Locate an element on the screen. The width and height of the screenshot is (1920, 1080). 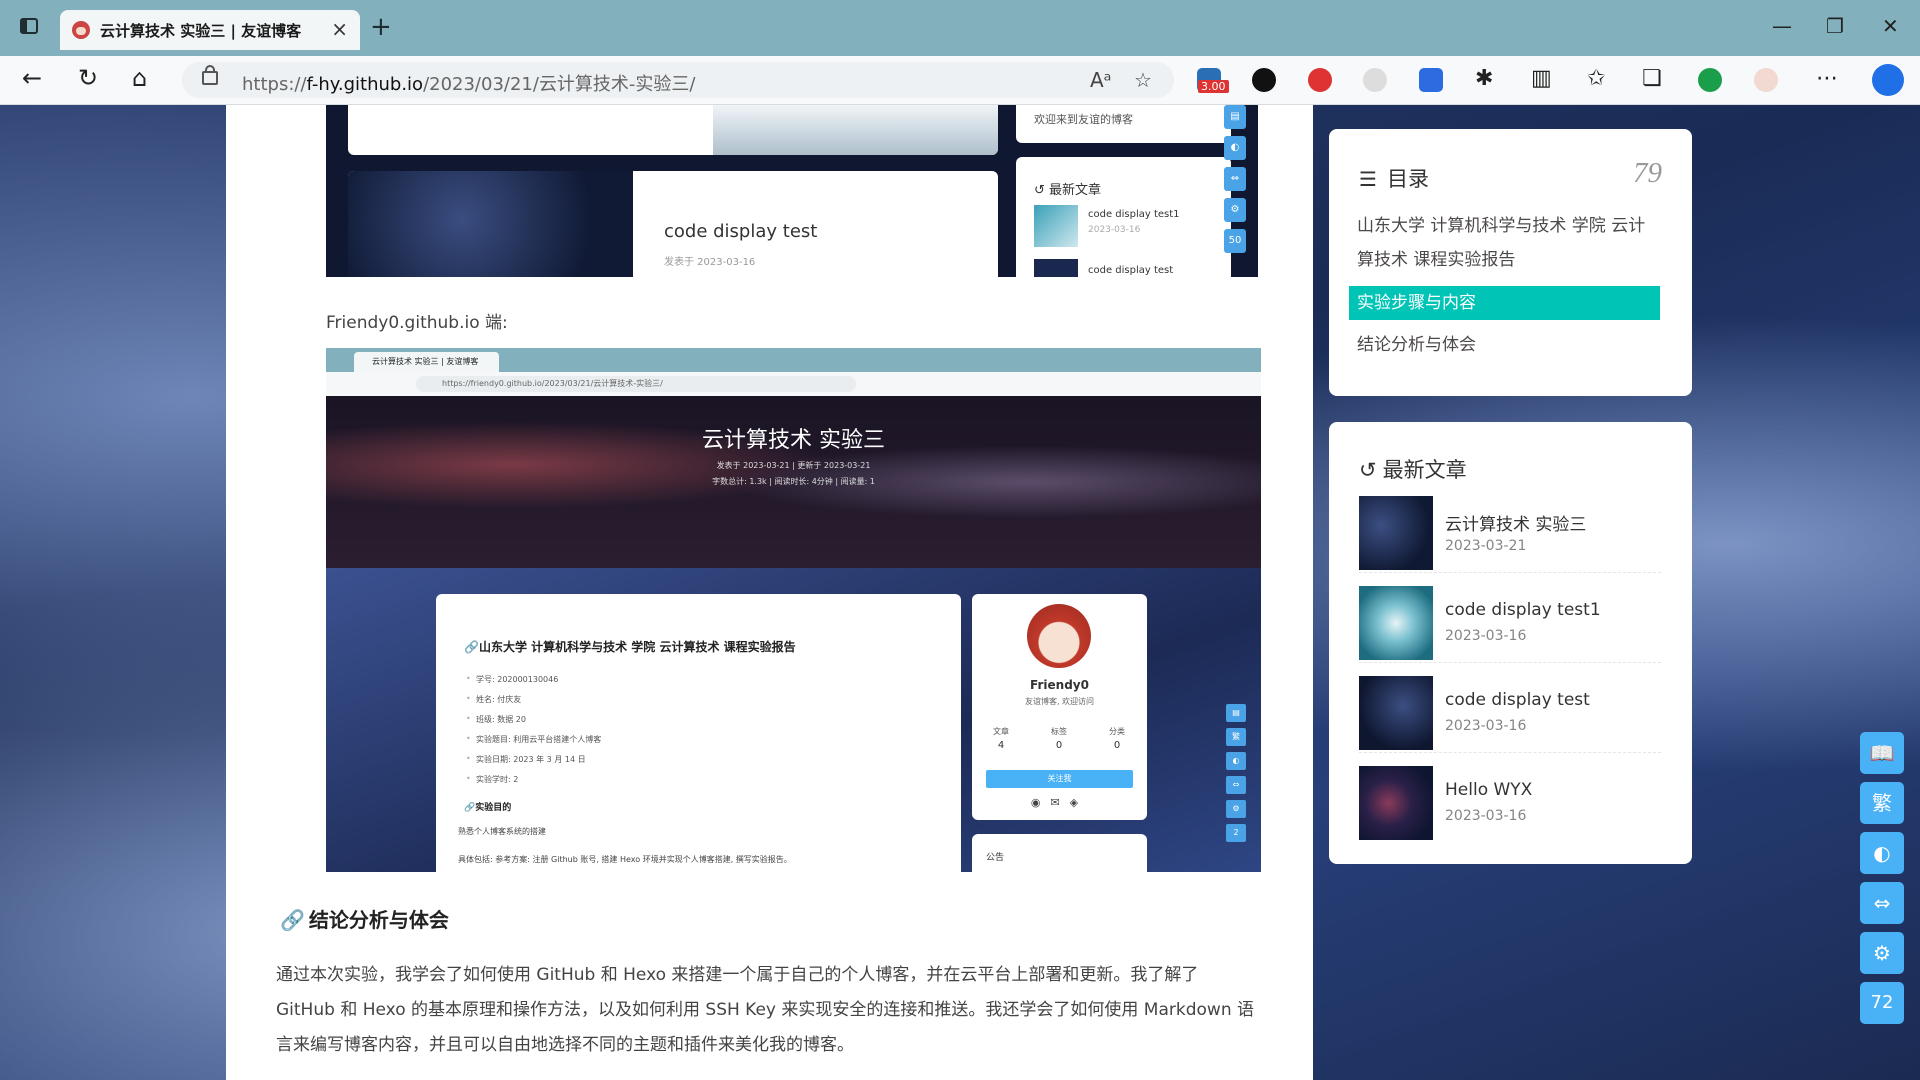
split-screen-icon: ▥ is located at coordinates (1541, 78).